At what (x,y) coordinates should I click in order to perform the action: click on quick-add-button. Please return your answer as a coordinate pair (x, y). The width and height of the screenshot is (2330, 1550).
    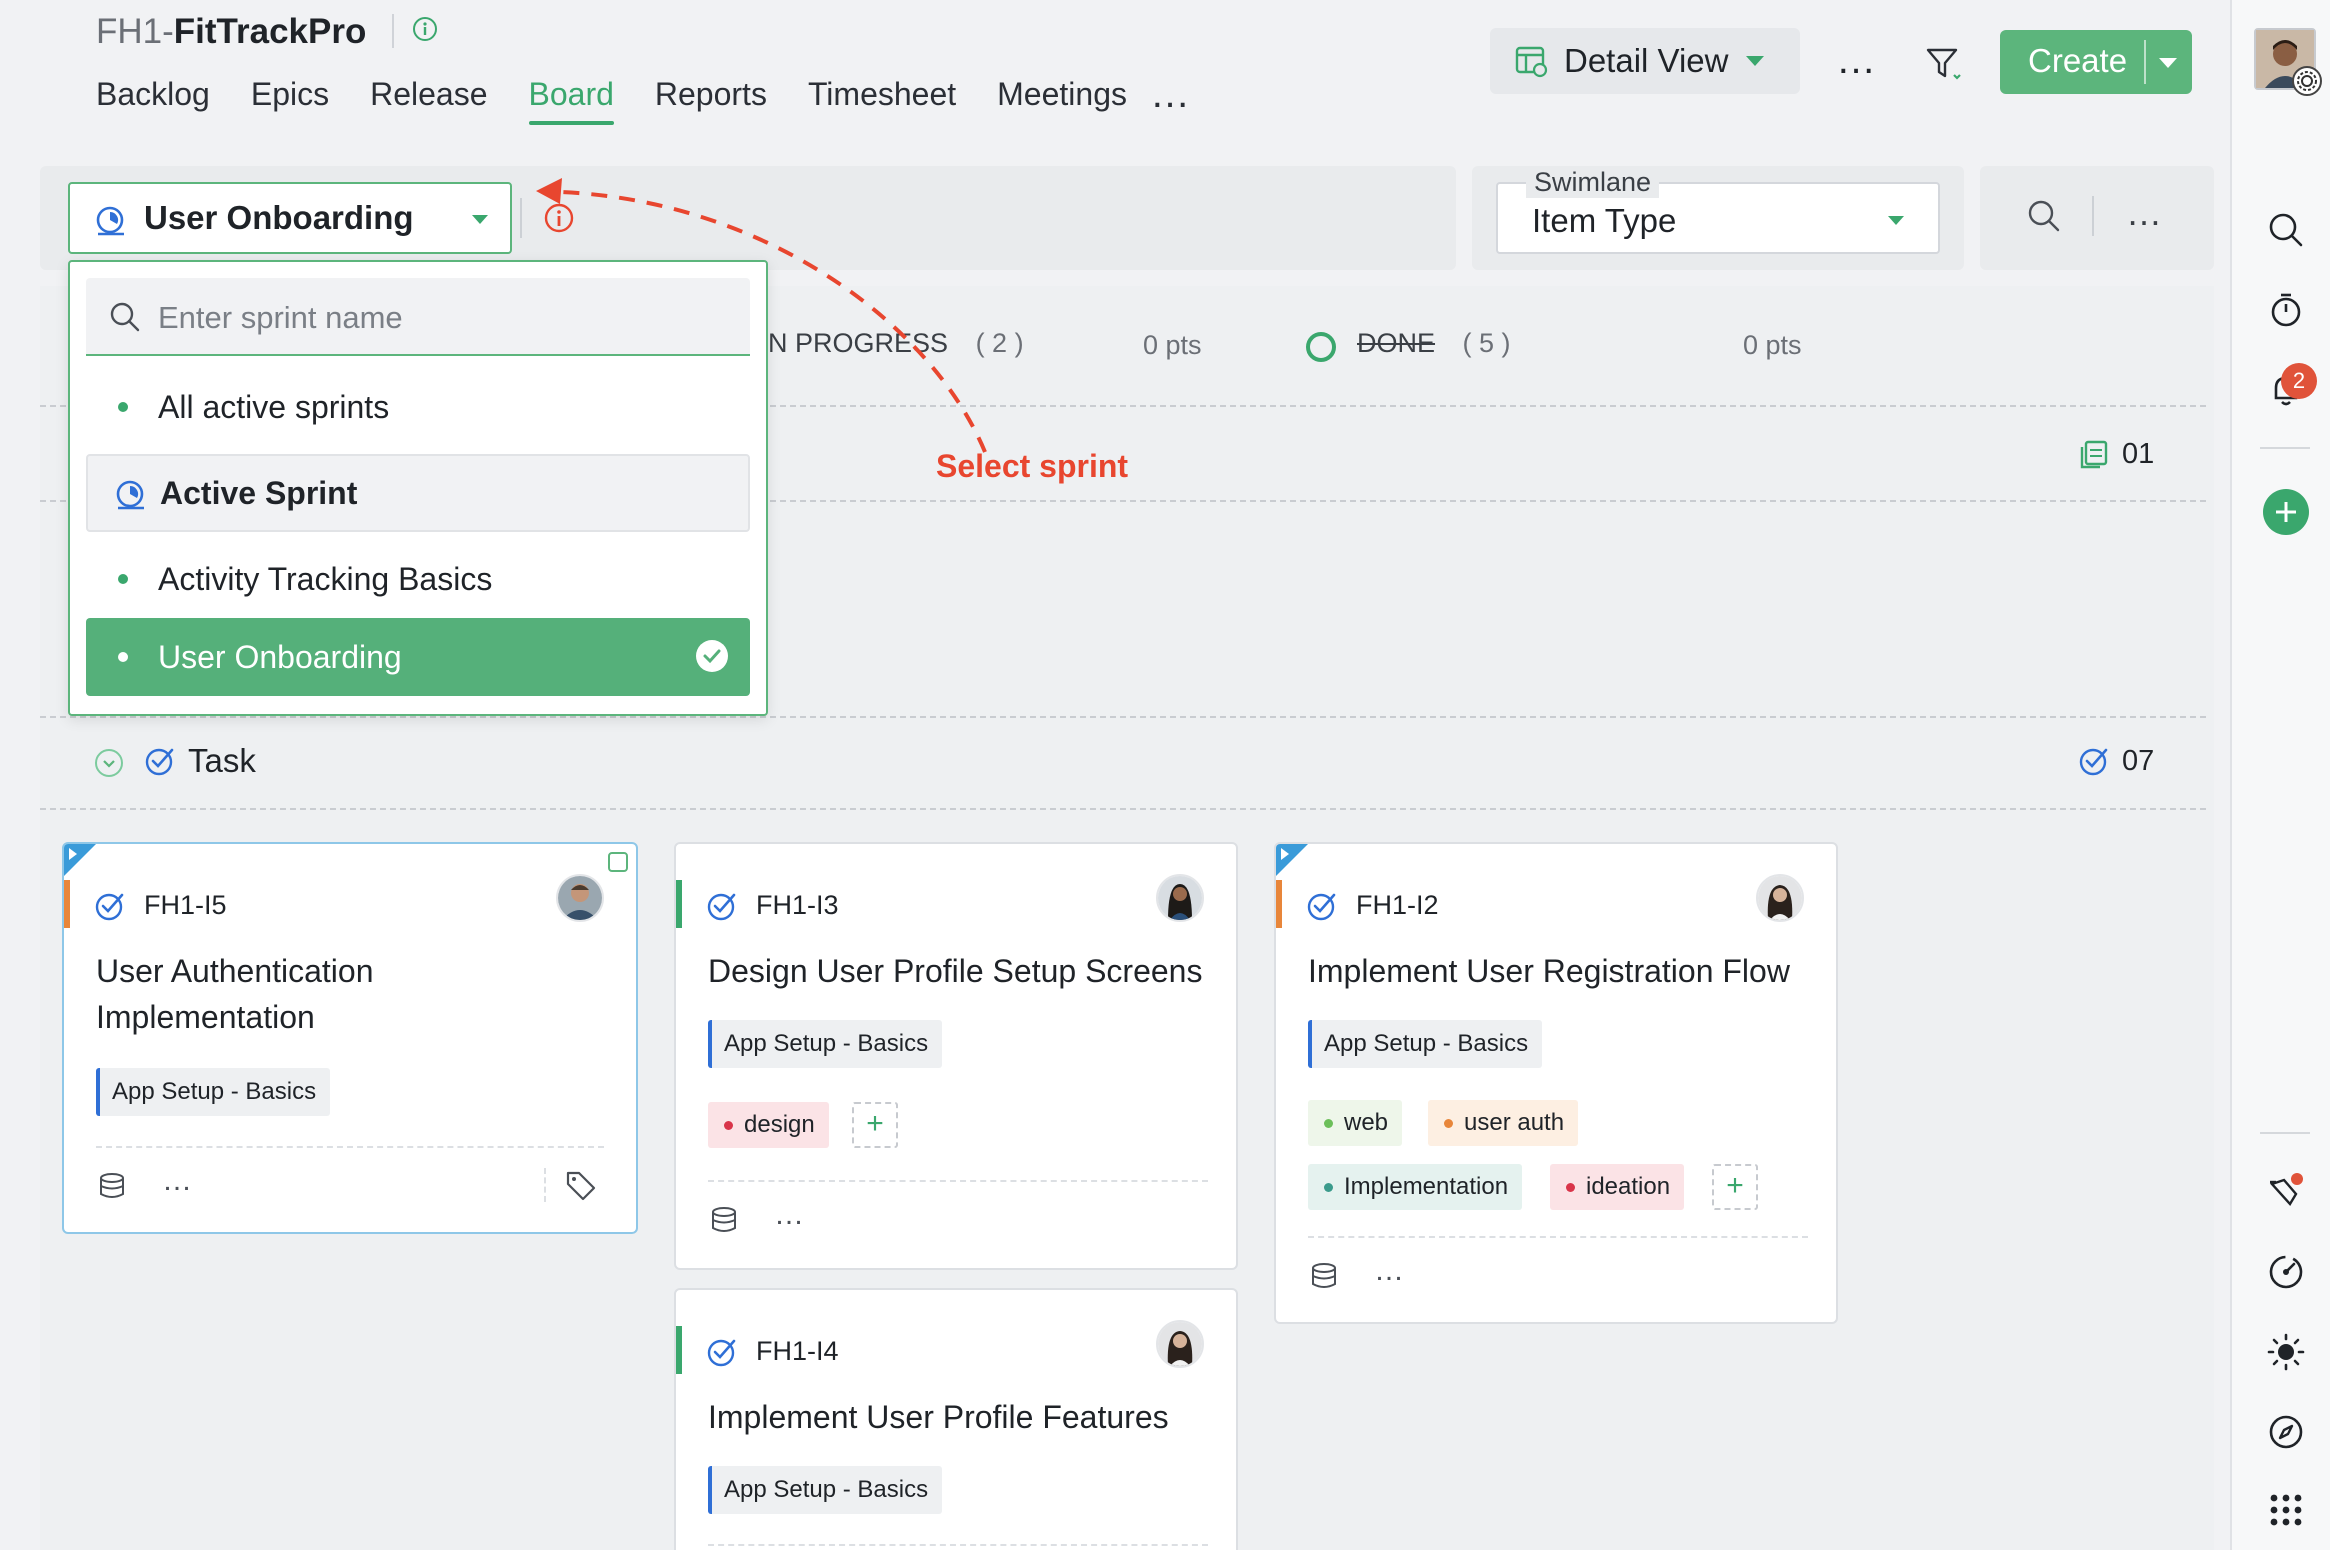
    Looking at the image, I should click on (2286, 512).